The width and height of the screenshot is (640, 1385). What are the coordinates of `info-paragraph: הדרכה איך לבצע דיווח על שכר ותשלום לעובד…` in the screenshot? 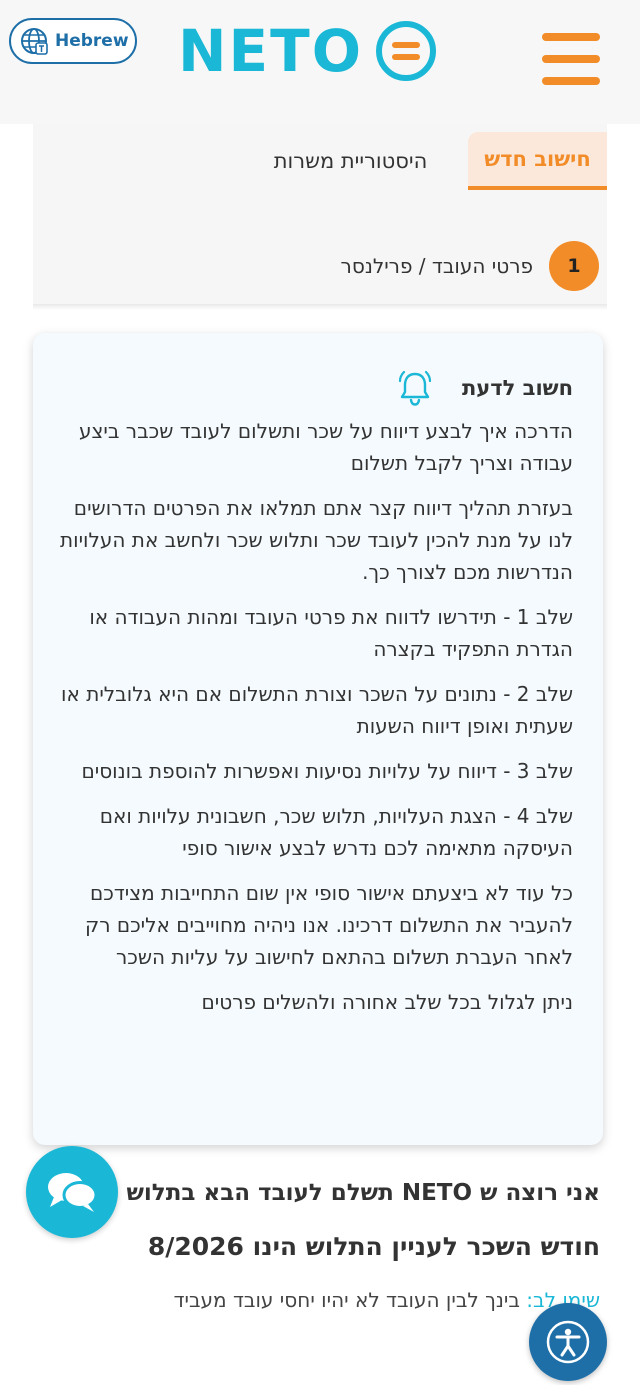 It's located at (326, 447).